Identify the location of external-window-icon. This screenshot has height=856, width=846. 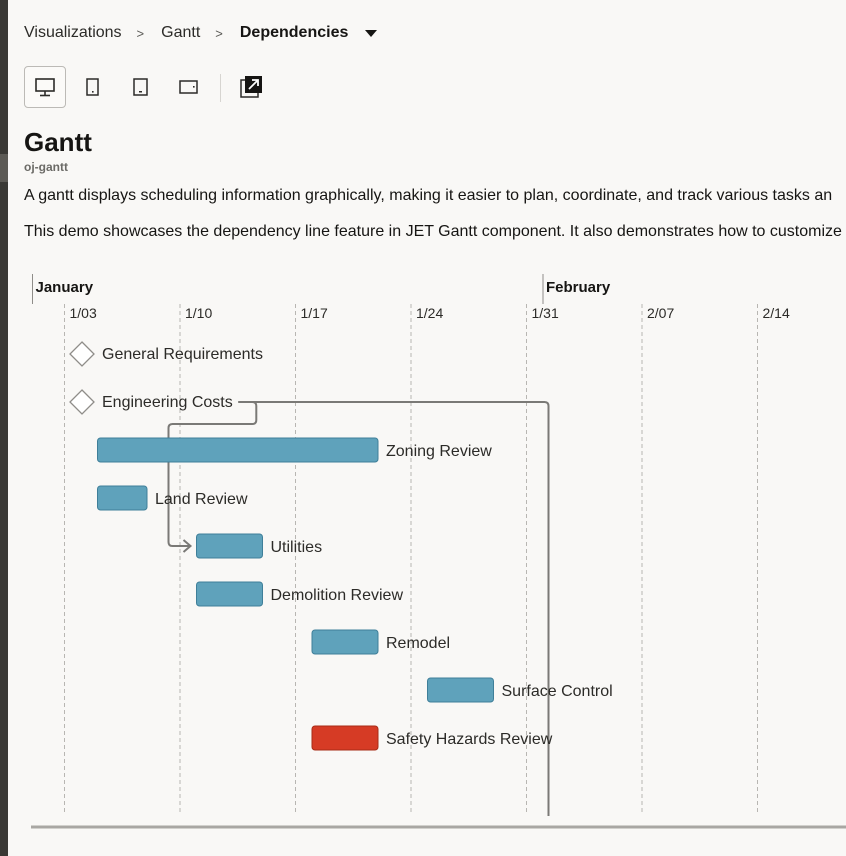
(251, 87).